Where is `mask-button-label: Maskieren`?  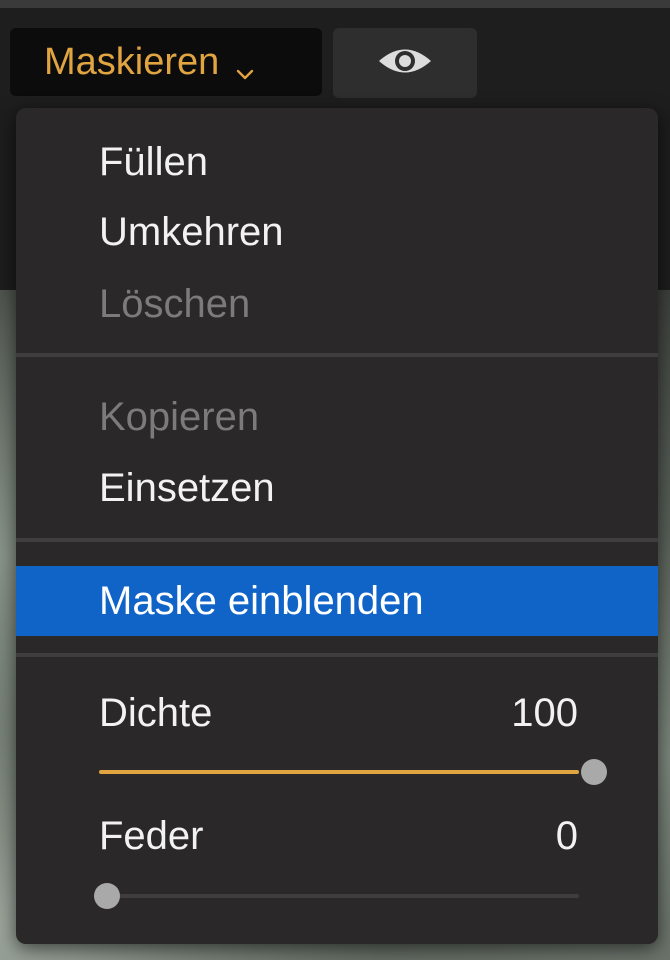
mask-button-label: Maskieren is located at coordinates (132, 61).